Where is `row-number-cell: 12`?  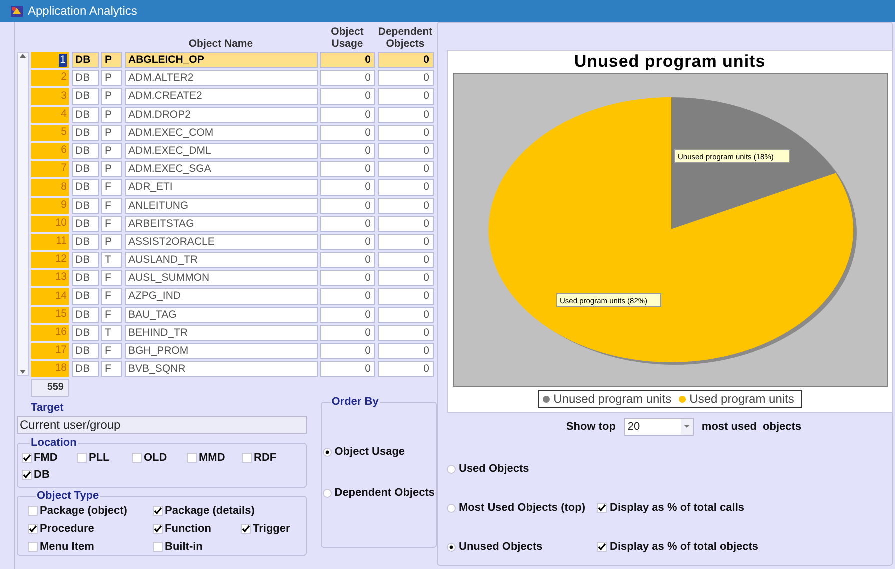 row-number-cell: 12 is located at coordinates (50, 260).